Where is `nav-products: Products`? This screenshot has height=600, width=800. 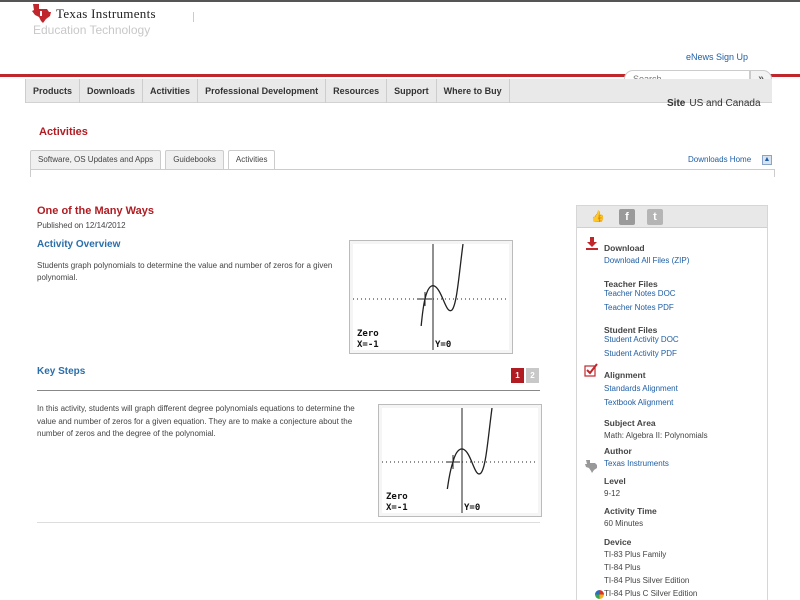 nav-products: Products is located at coordinates (53, 91).